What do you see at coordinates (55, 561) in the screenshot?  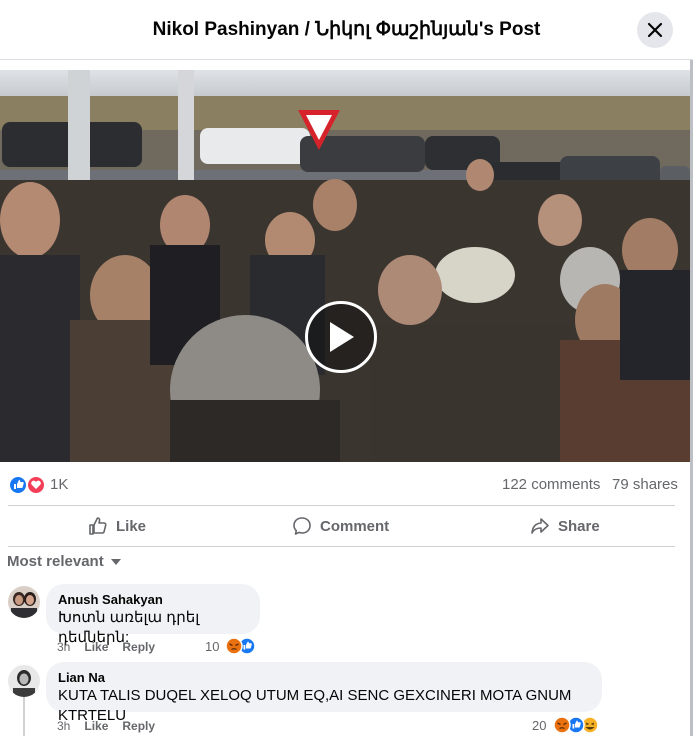 I see `sort-label: Most relevant` at bounding box center [55, 561].